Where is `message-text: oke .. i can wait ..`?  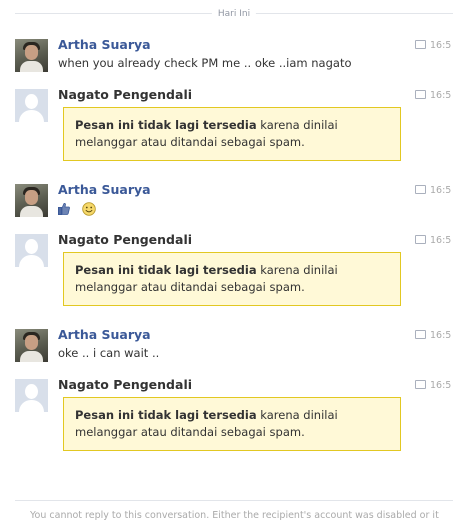 message-text: oke .. i can wait .. is located at coordinates (109, 353).